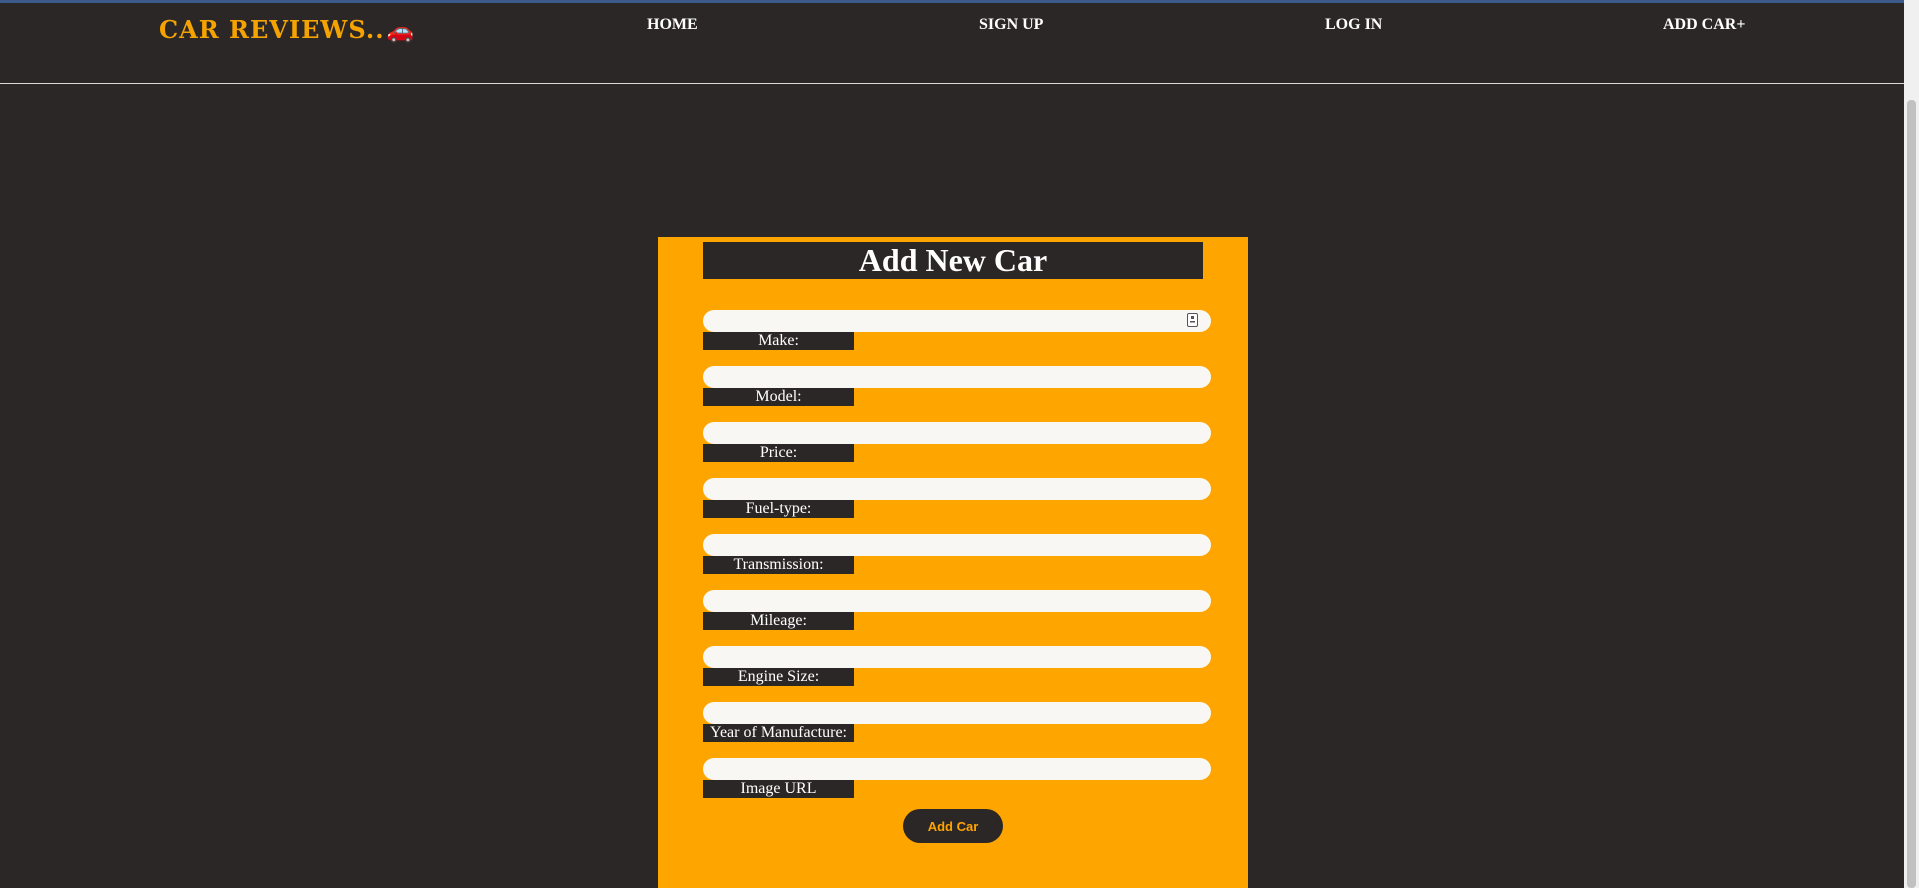  I want to click on brand-name: CAR REVIEWS.., so click(272, 29).